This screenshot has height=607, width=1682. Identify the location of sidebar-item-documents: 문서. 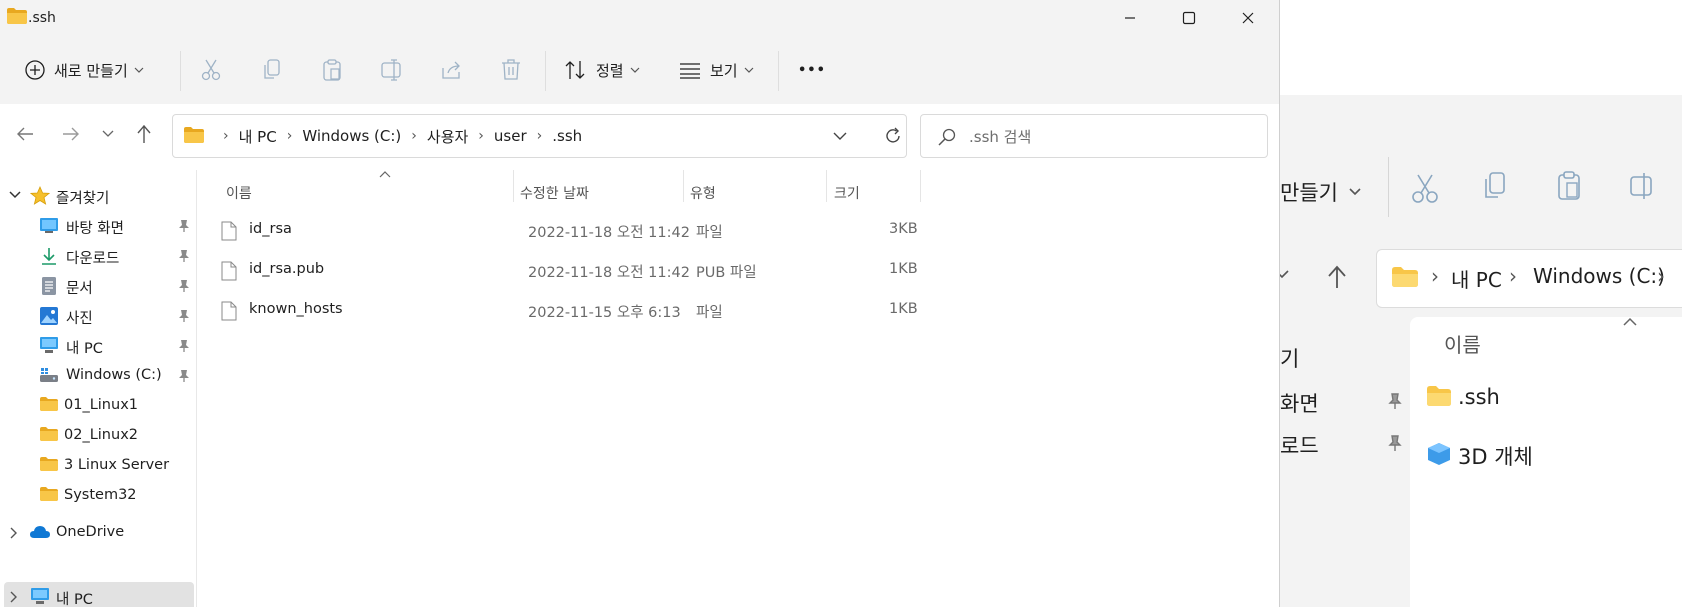
(98, 286).